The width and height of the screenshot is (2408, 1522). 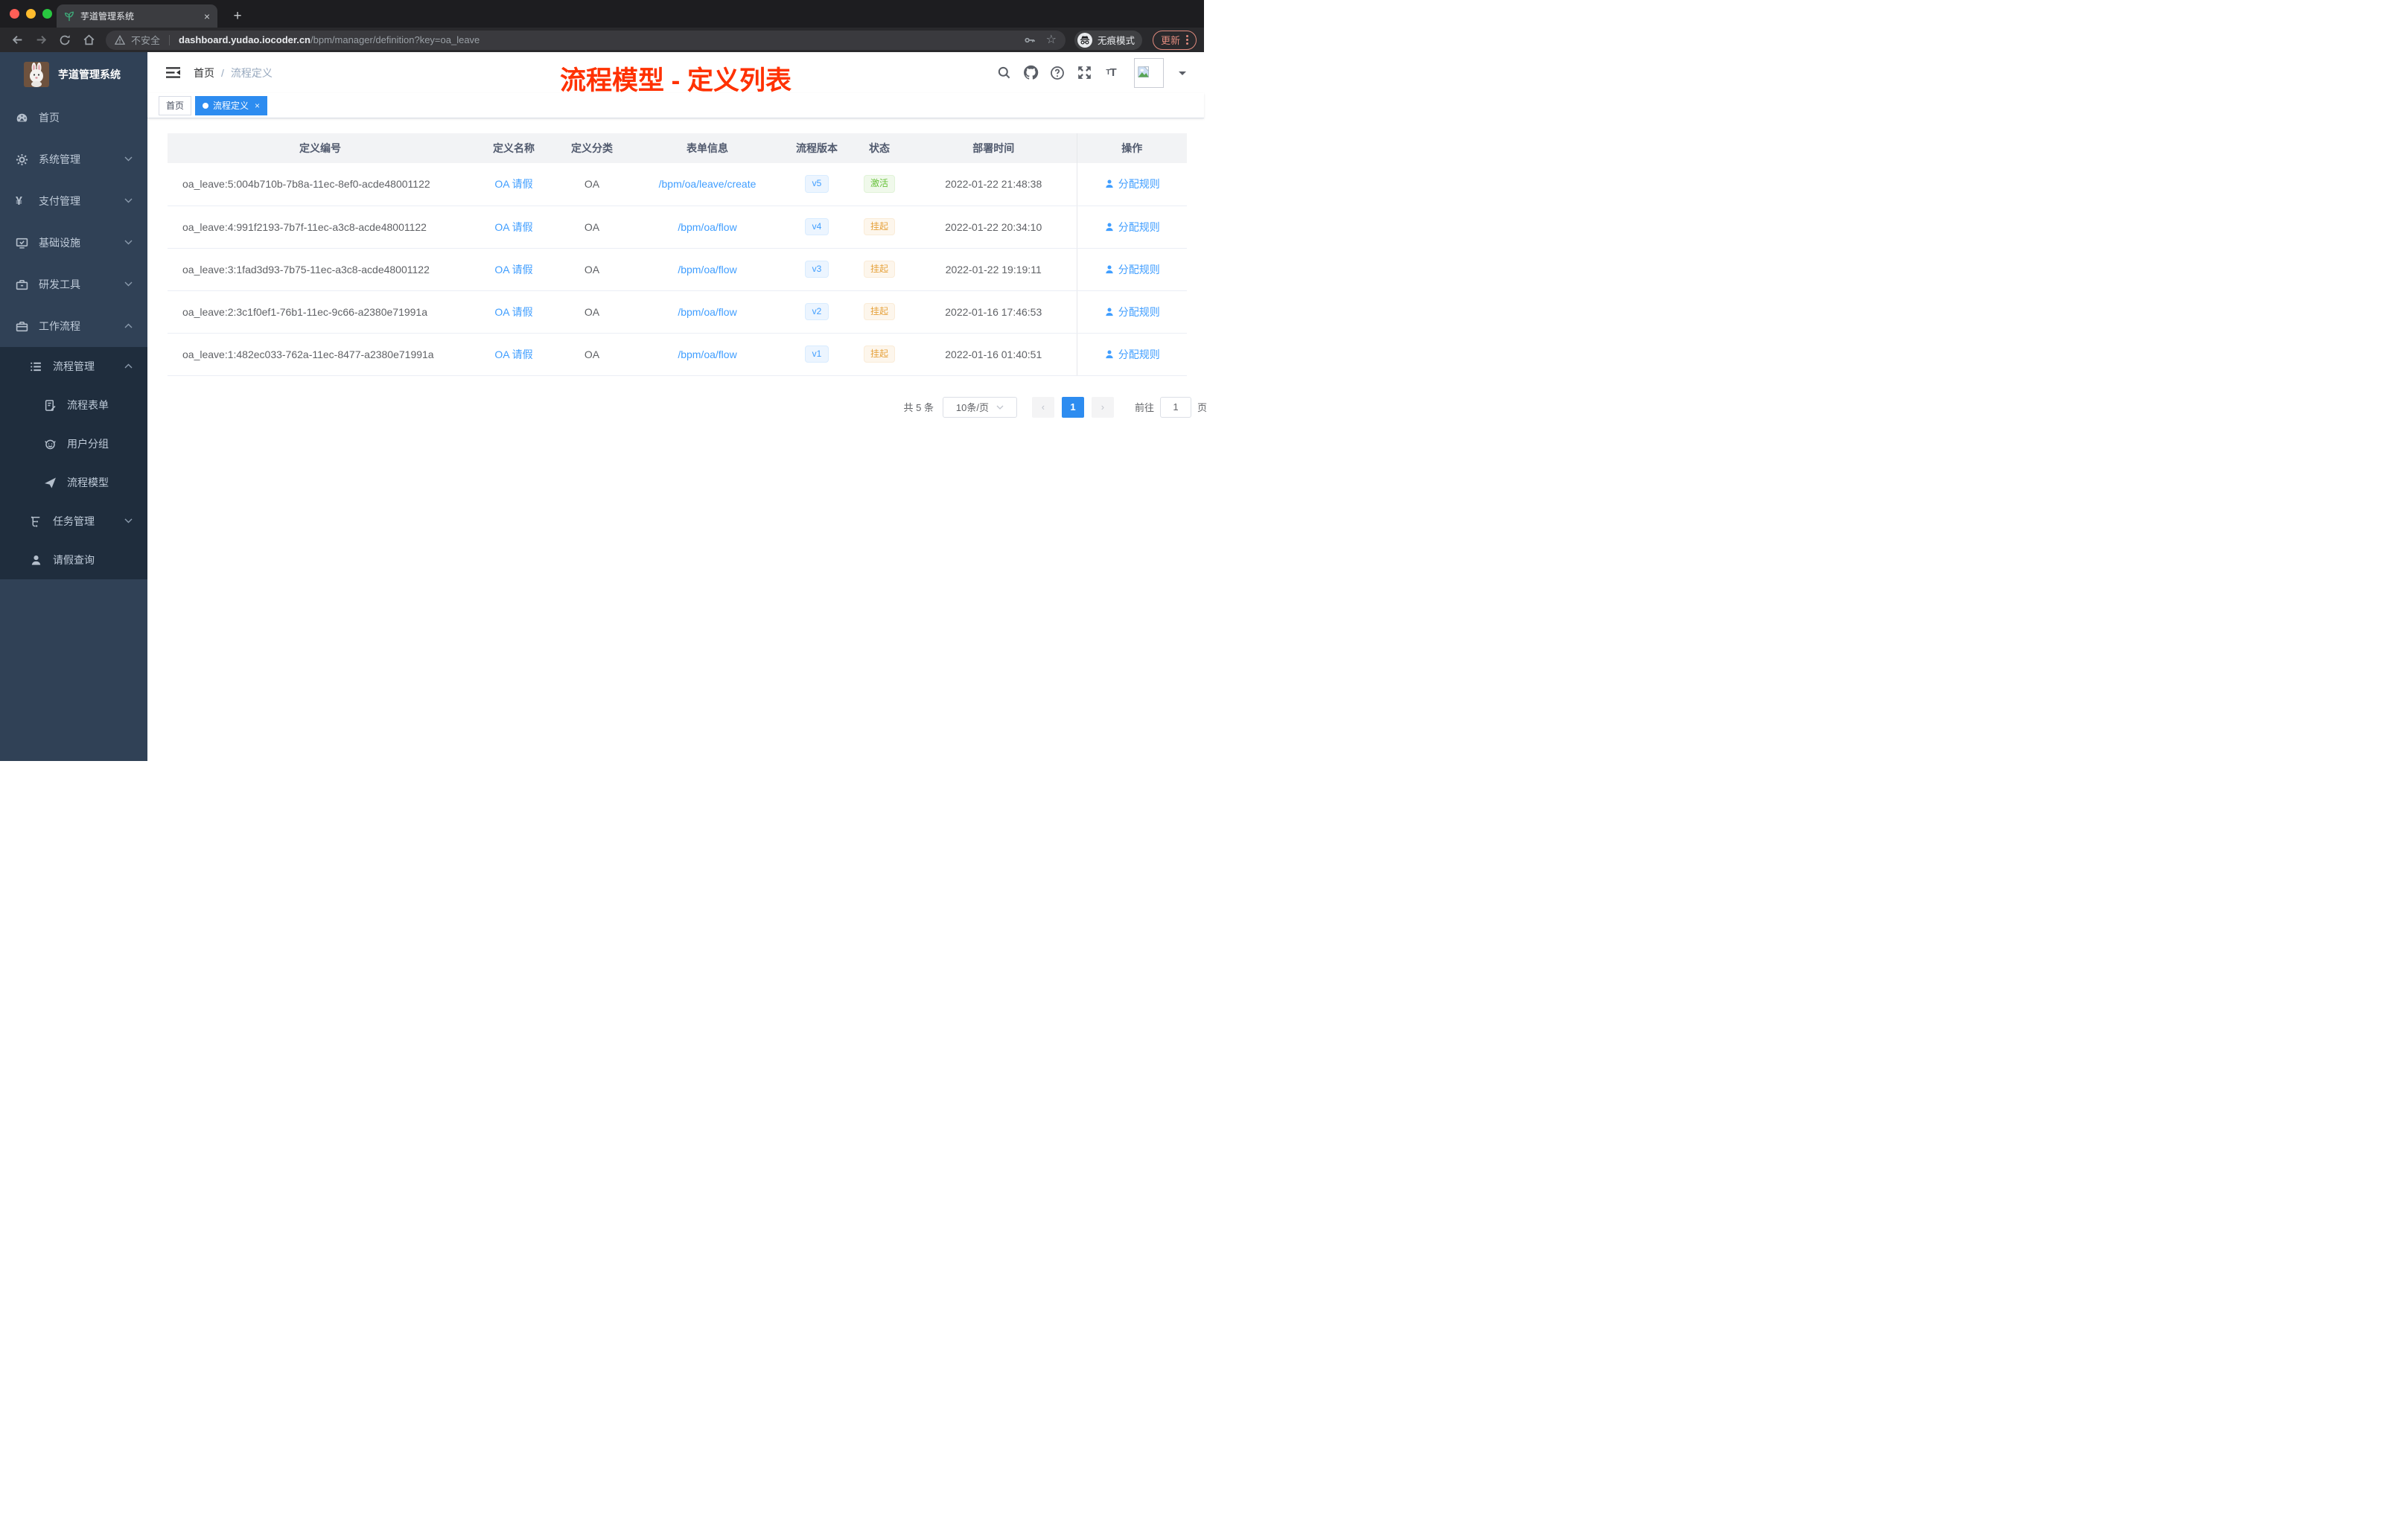 I want to click on security-warning-icon, so click(x=120, y=39).